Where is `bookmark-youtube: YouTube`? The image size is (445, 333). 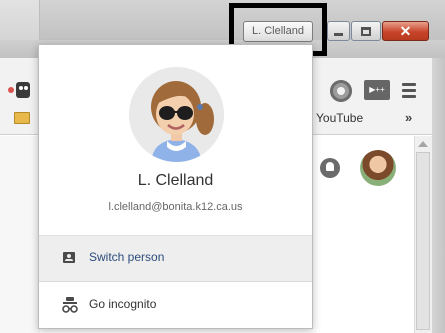
bookmark-youtube: YouTube is located at coordinates (339, 118).